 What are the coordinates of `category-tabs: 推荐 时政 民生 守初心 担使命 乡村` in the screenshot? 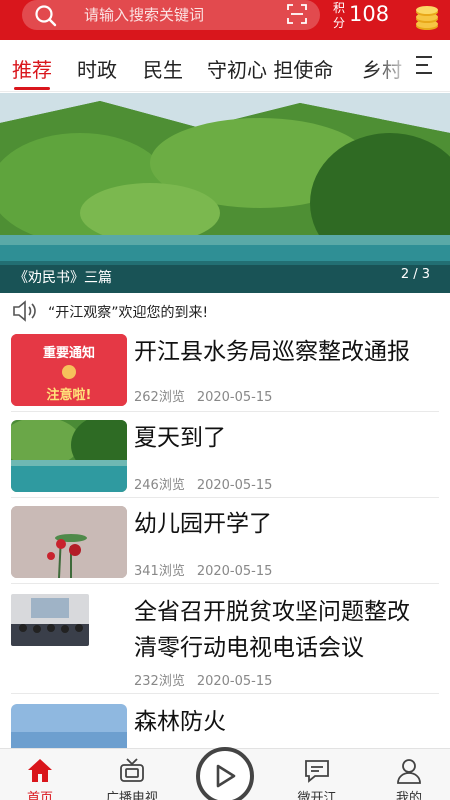 It's located at (225, 66).